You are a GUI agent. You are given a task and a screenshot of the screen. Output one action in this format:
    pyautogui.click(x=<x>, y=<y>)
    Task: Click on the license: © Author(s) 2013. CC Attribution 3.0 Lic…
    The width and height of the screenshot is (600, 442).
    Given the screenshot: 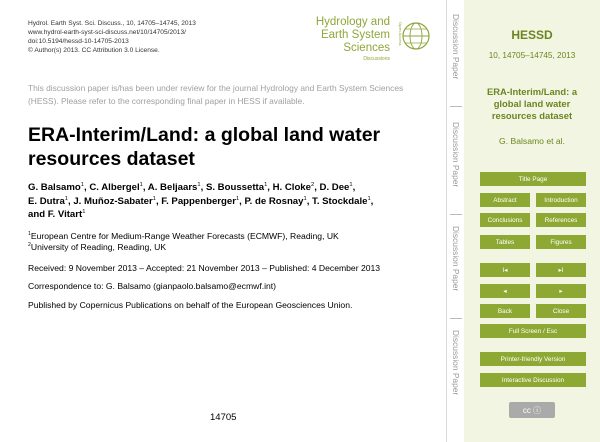 What is the action you would take?
    pyautogui.click(x=94, y=50)
    